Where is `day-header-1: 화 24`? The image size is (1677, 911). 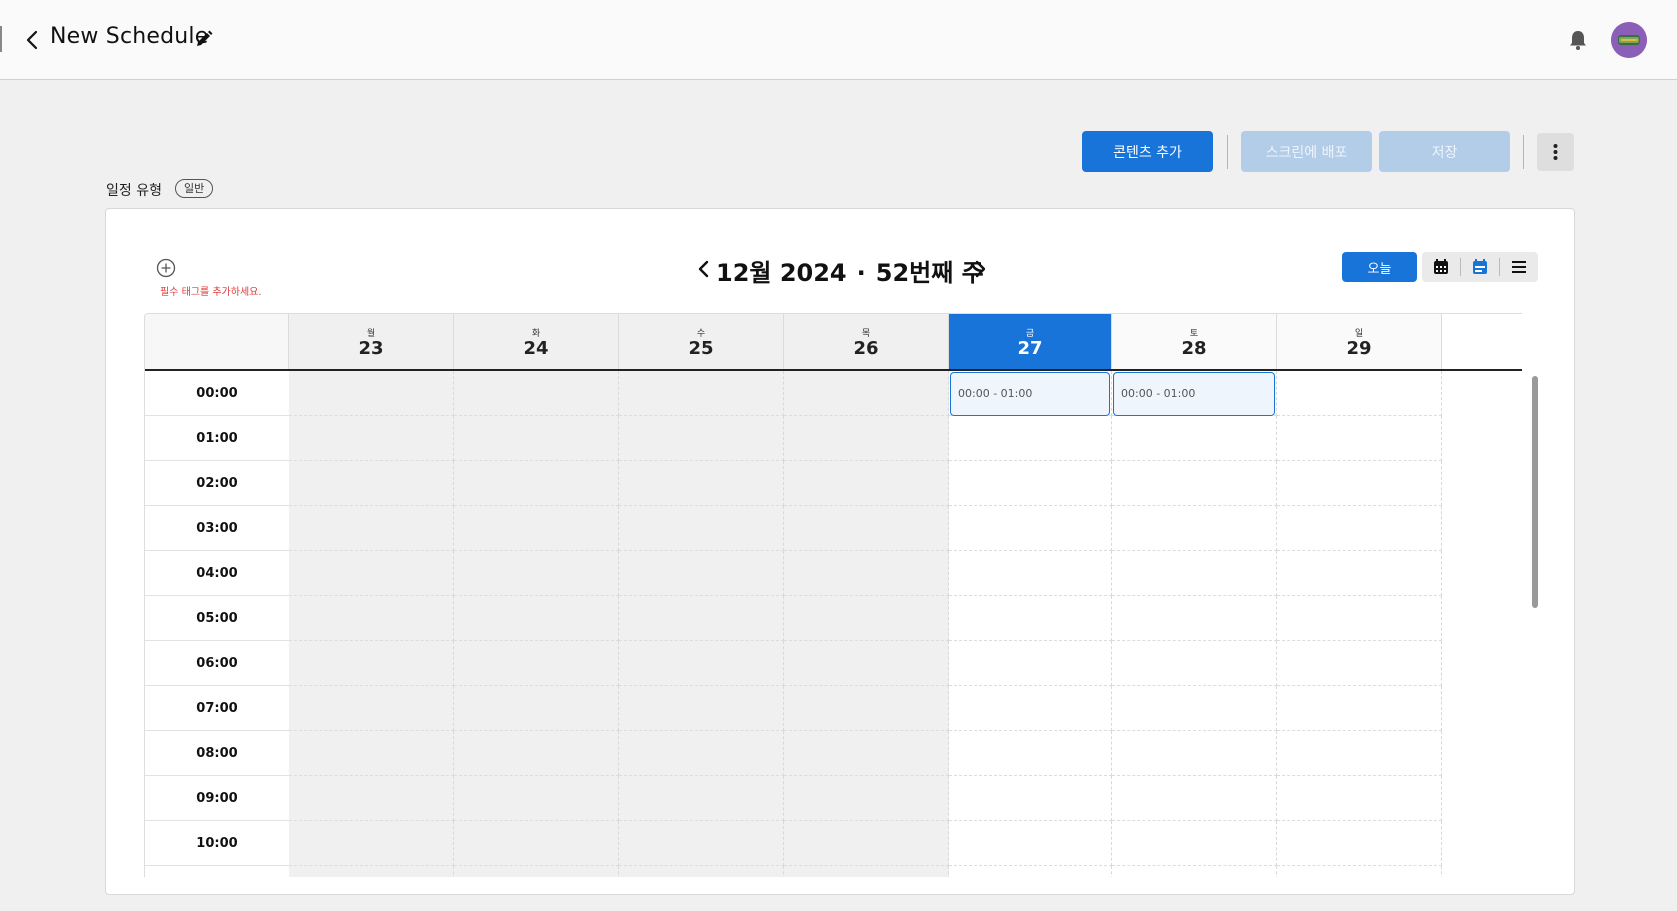
day-header-1: 화 24 is located at coordinates (536, 341).